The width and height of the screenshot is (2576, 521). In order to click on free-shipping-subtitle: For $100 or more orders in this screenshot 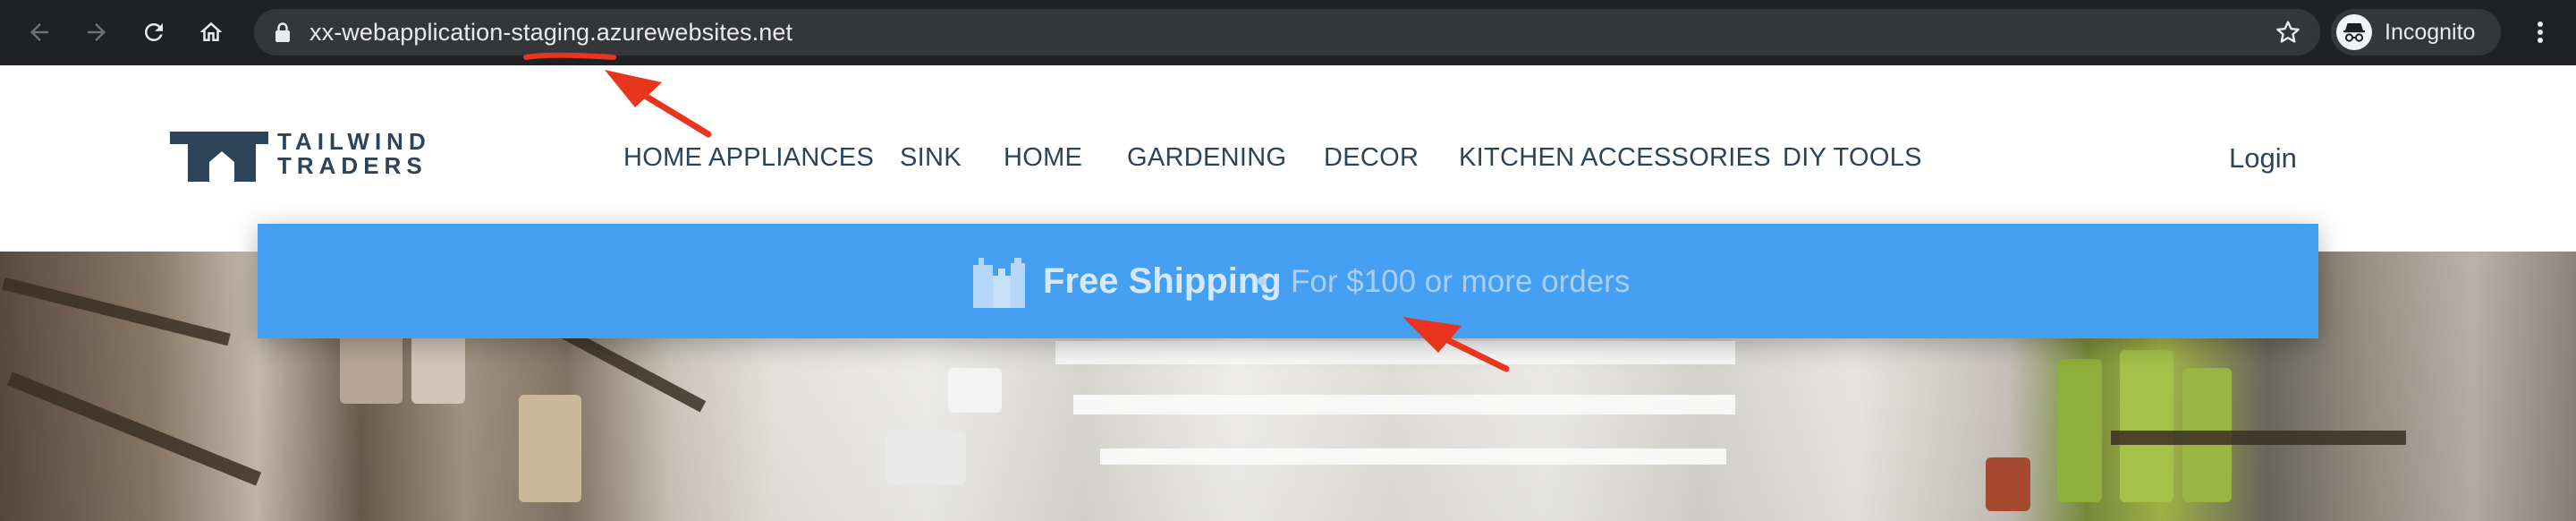, I will do `click(1461, 281)`.